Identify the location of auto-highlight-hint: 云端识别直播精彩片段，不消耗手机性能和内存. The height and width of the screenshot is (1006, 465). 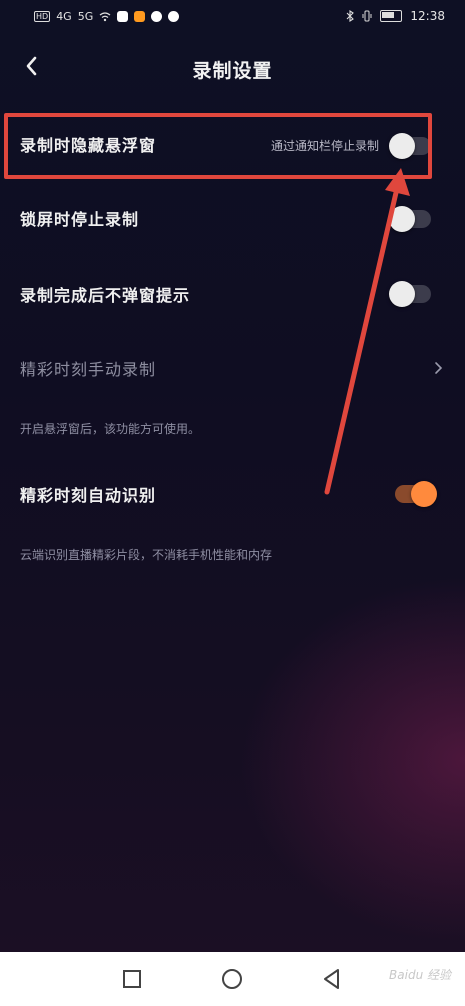
(146, 555).